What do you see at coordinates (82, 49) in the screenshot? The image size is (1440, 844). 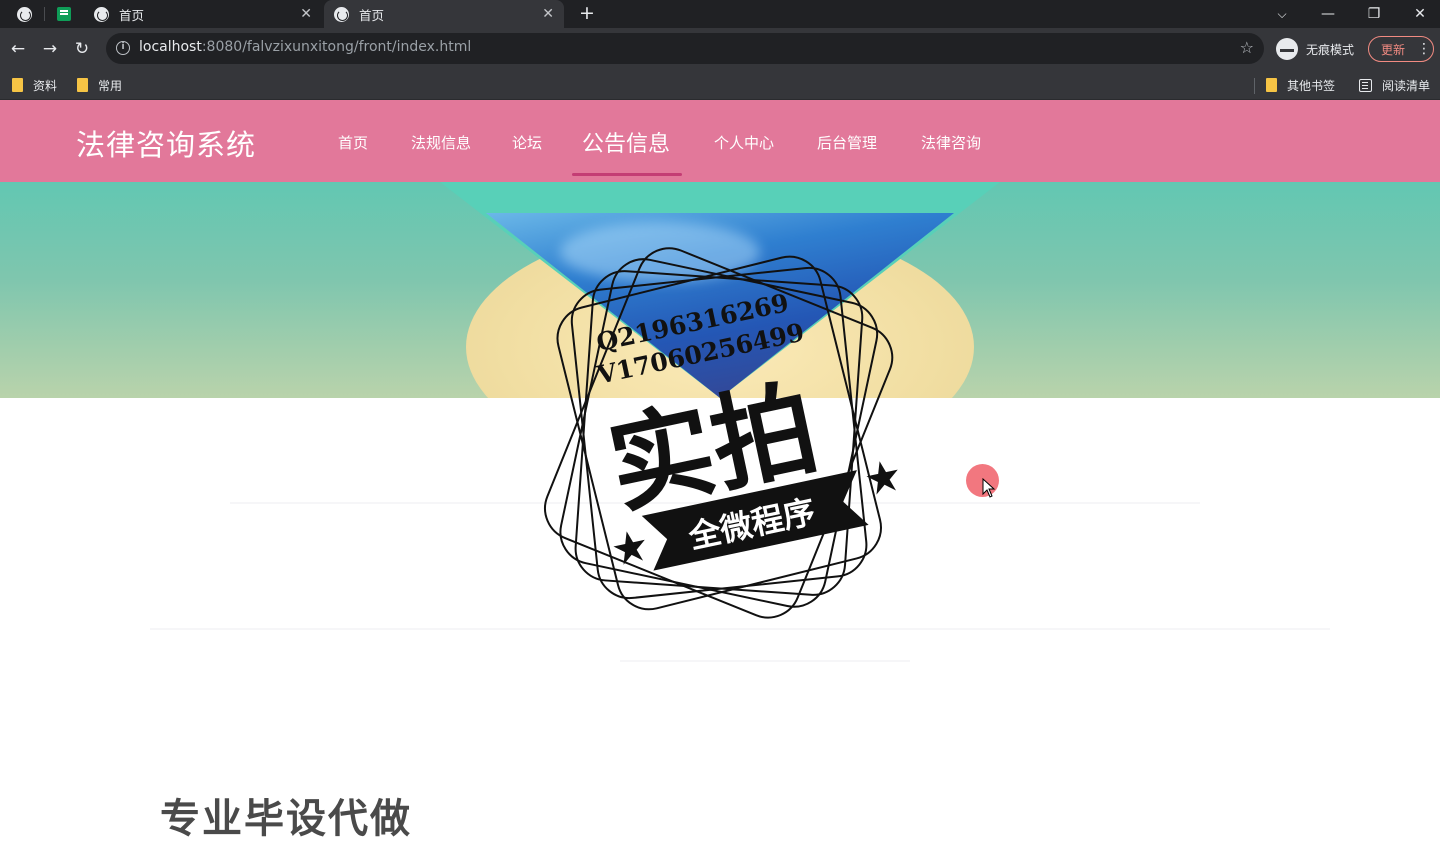 I see `reload-button: ↻` at bounding box center [82, 49].